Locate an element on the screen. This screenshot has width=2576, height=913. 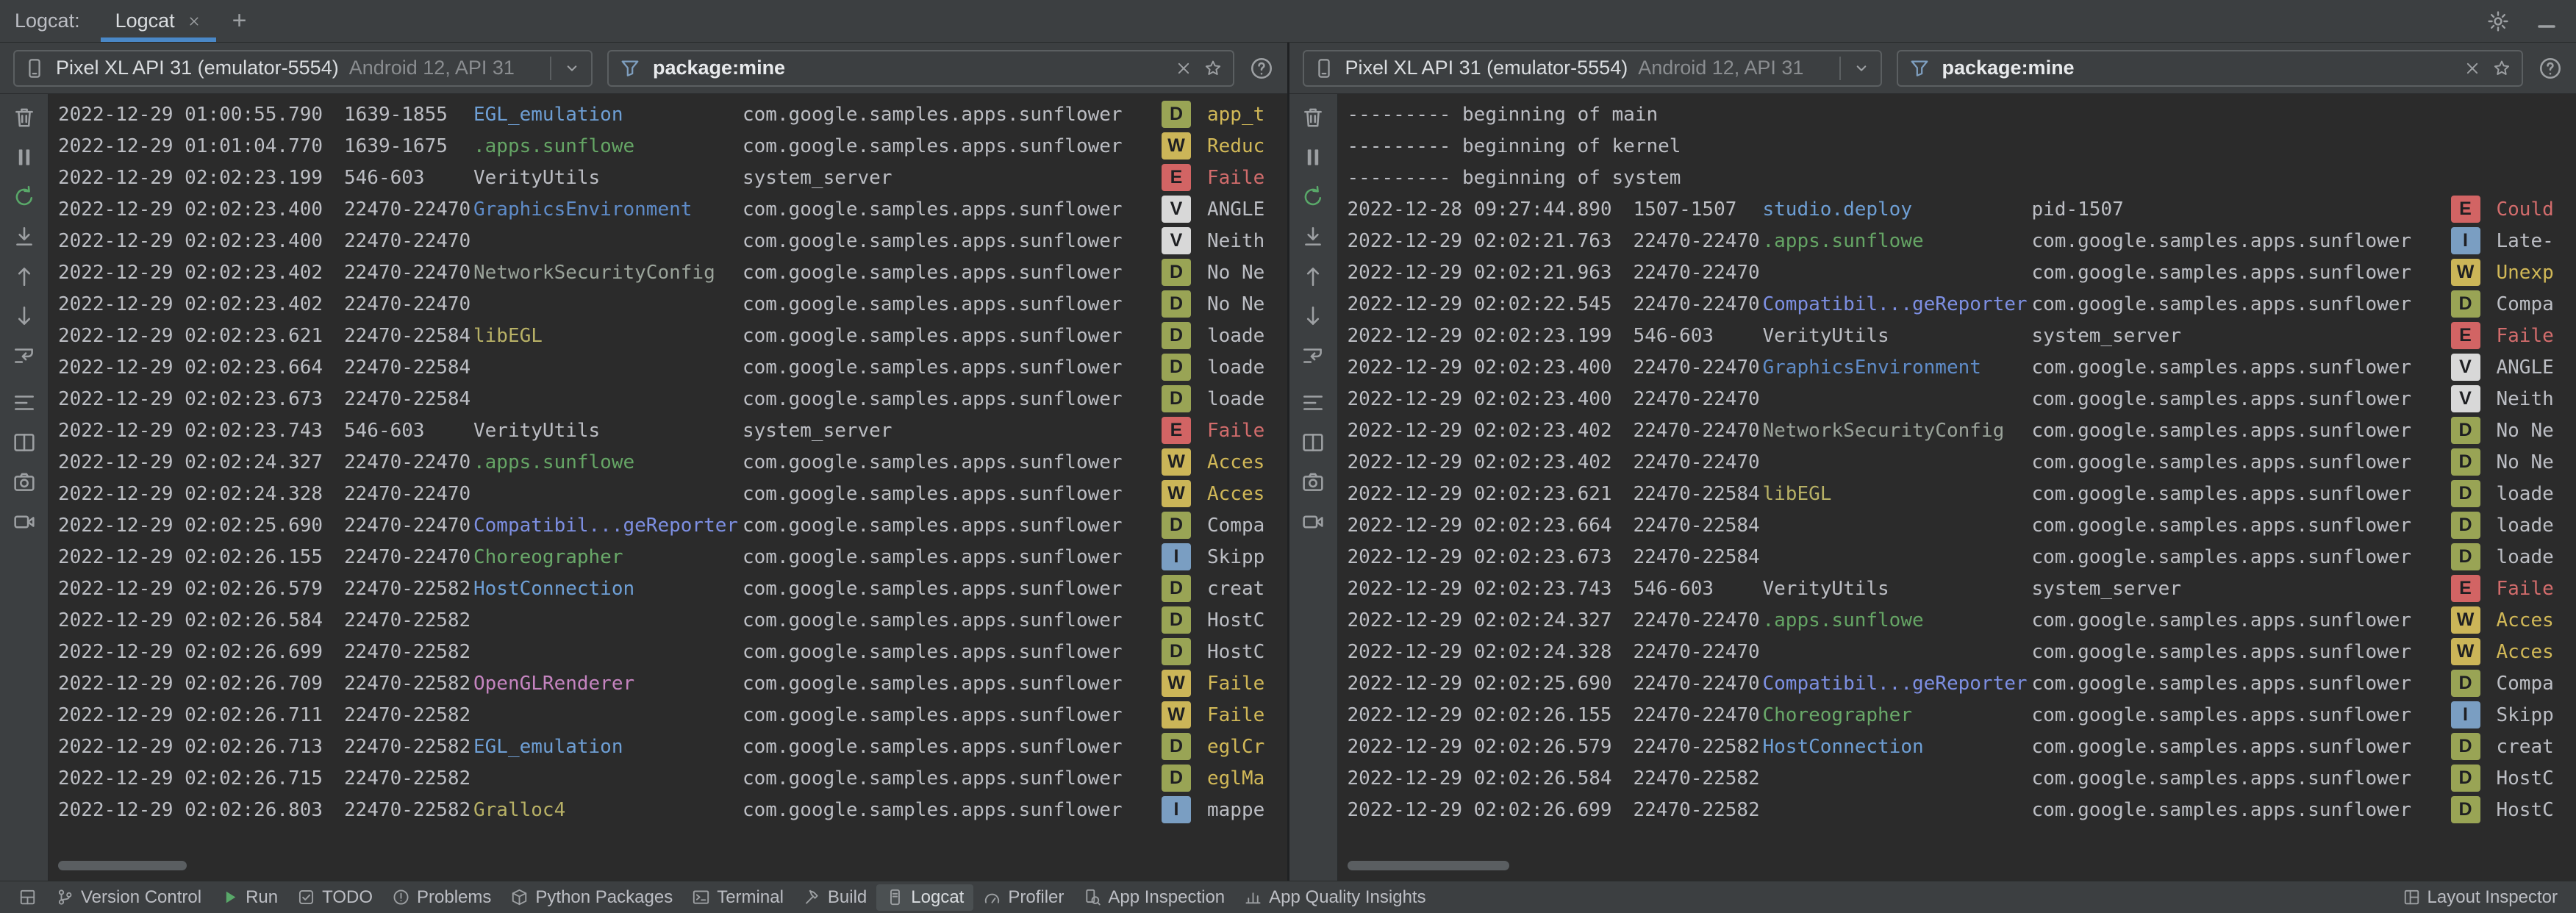
statusbar-item-app-quality-insights: App Quality Insights is located at coordinates (1334, 897).